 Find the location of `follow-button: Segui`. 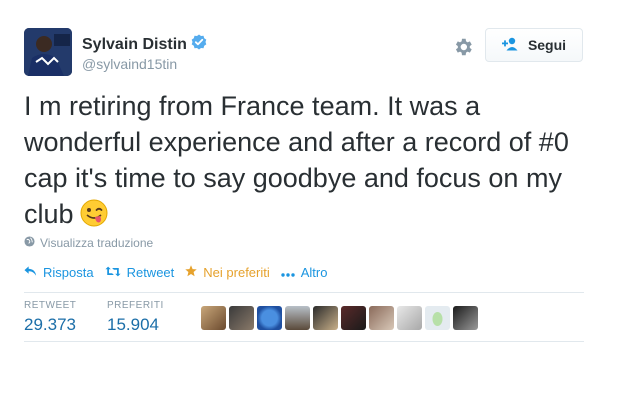

follow-button: Segui is located at coordinates (534, 45).